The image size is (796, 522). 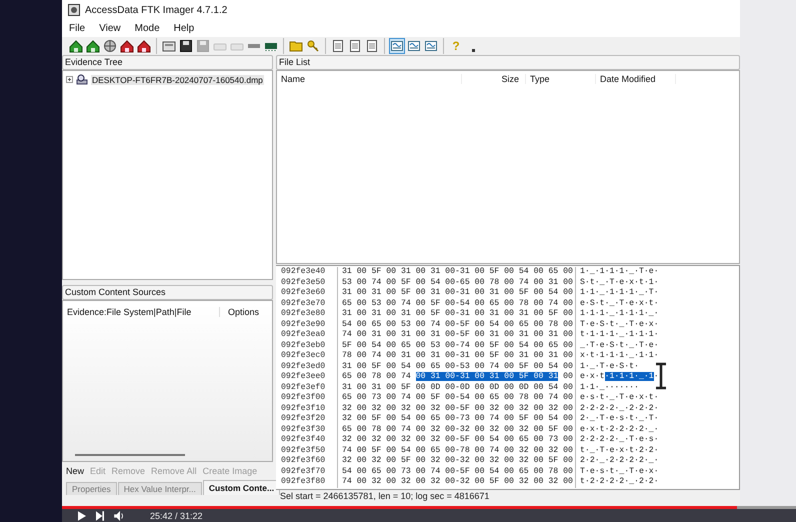 I want to click on hex-bytes: 78 00 74 00 31 00 31 00-31 00 5F 00 31 00 31 00, so click(x=456, y=356).